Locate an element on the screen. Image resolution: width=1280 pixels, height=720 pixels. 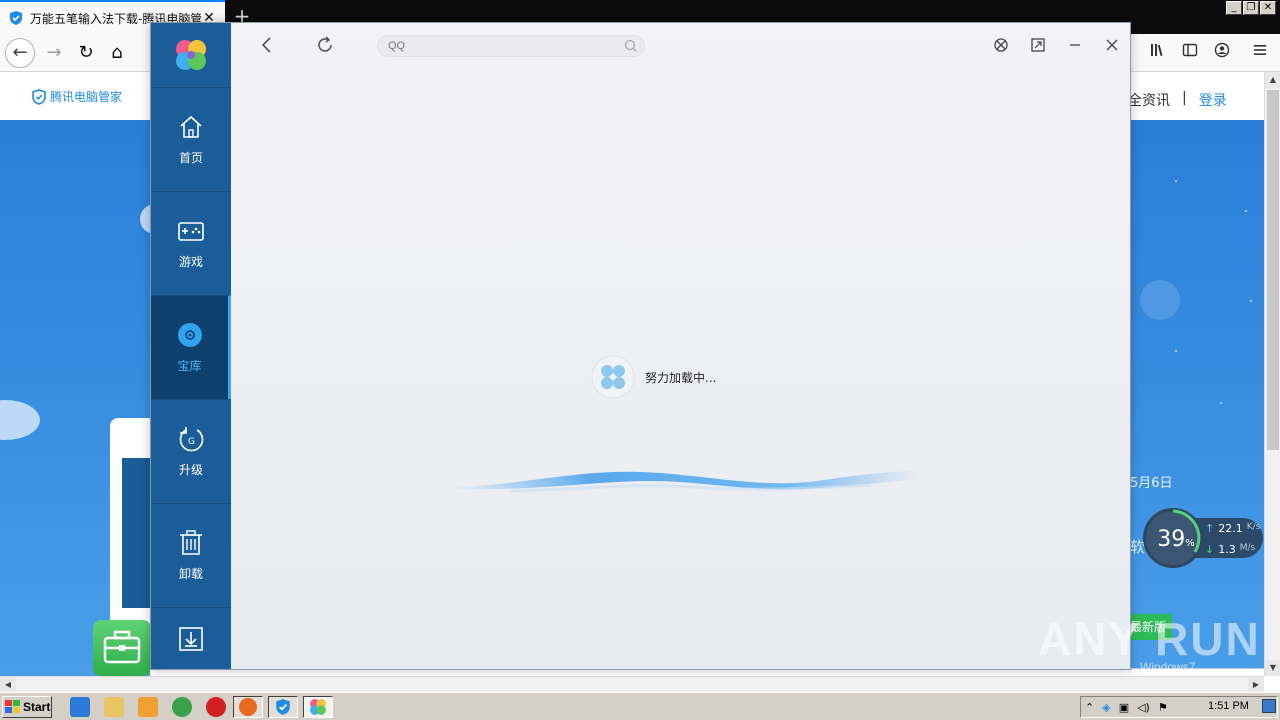
app-minimize-button is located at coordinates (1075, 45).